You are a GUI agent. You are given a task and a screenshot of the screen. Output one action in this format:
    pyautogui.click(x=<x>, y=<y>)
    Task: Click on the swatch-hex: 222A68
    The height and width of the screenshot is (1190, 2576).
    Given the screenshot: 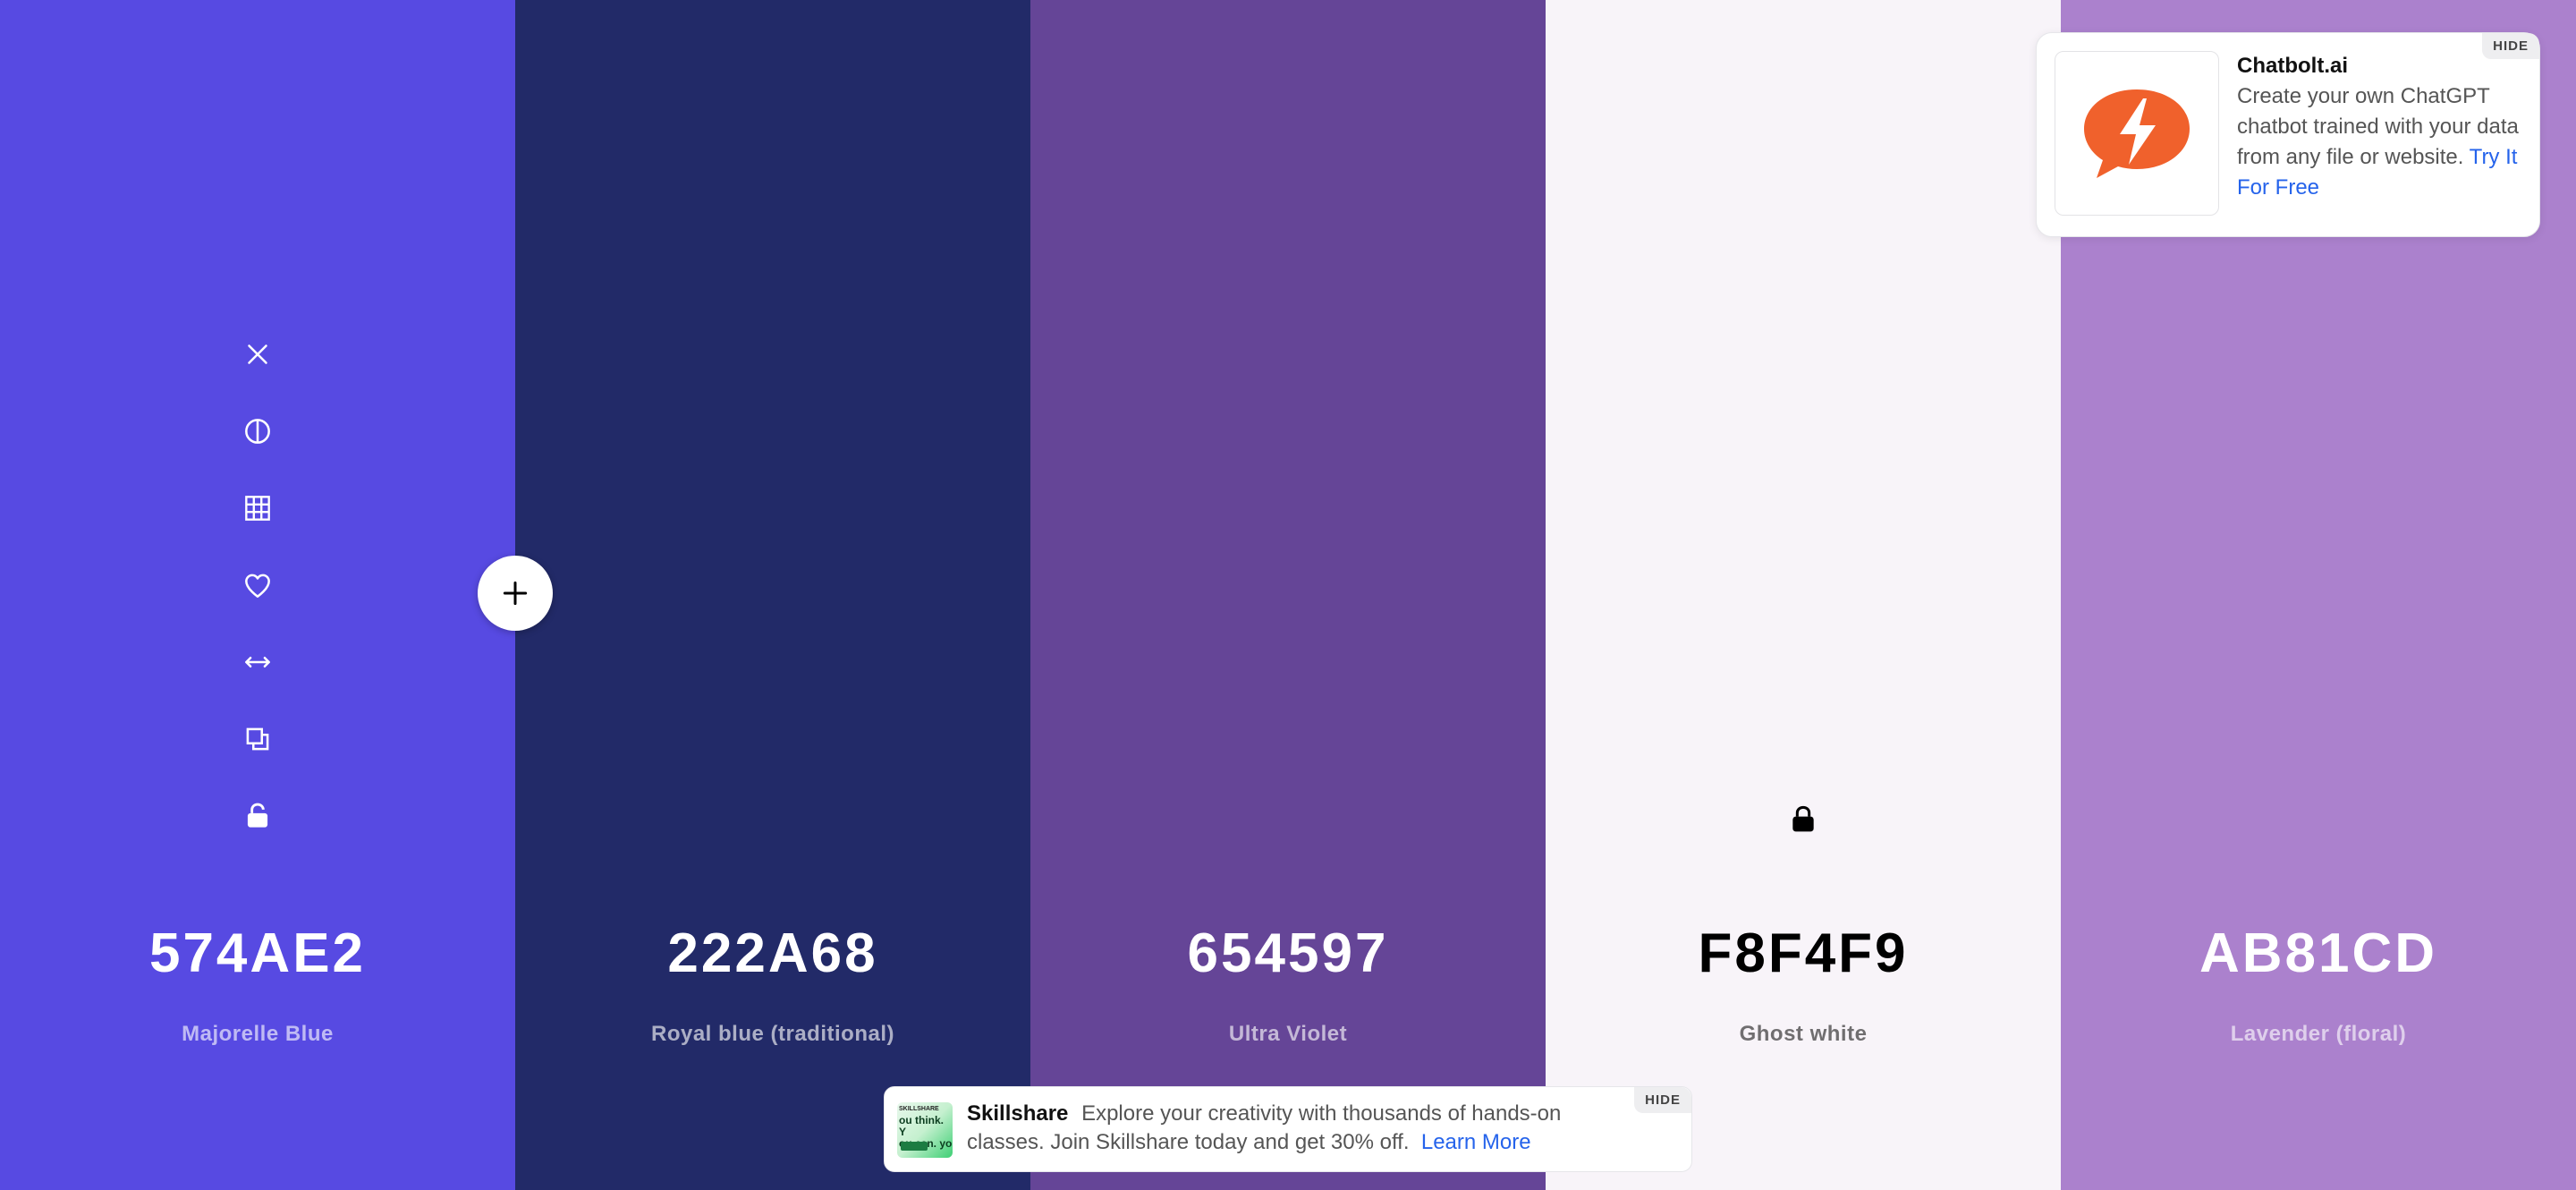 What is the action you would take?
    pyautogui.click(x=772, y=954)
    